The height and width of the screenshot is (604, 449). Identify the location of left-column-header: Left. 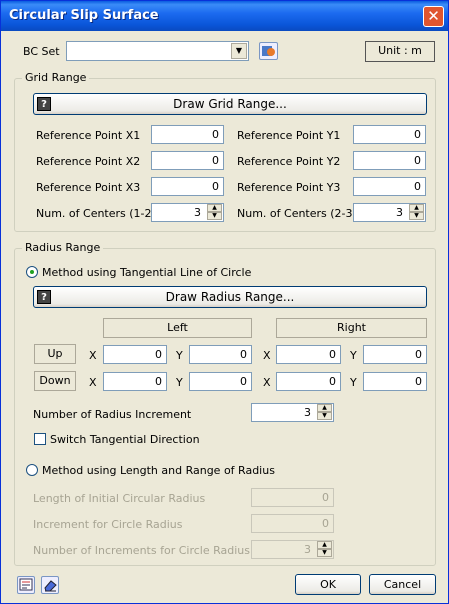
(177, 328).